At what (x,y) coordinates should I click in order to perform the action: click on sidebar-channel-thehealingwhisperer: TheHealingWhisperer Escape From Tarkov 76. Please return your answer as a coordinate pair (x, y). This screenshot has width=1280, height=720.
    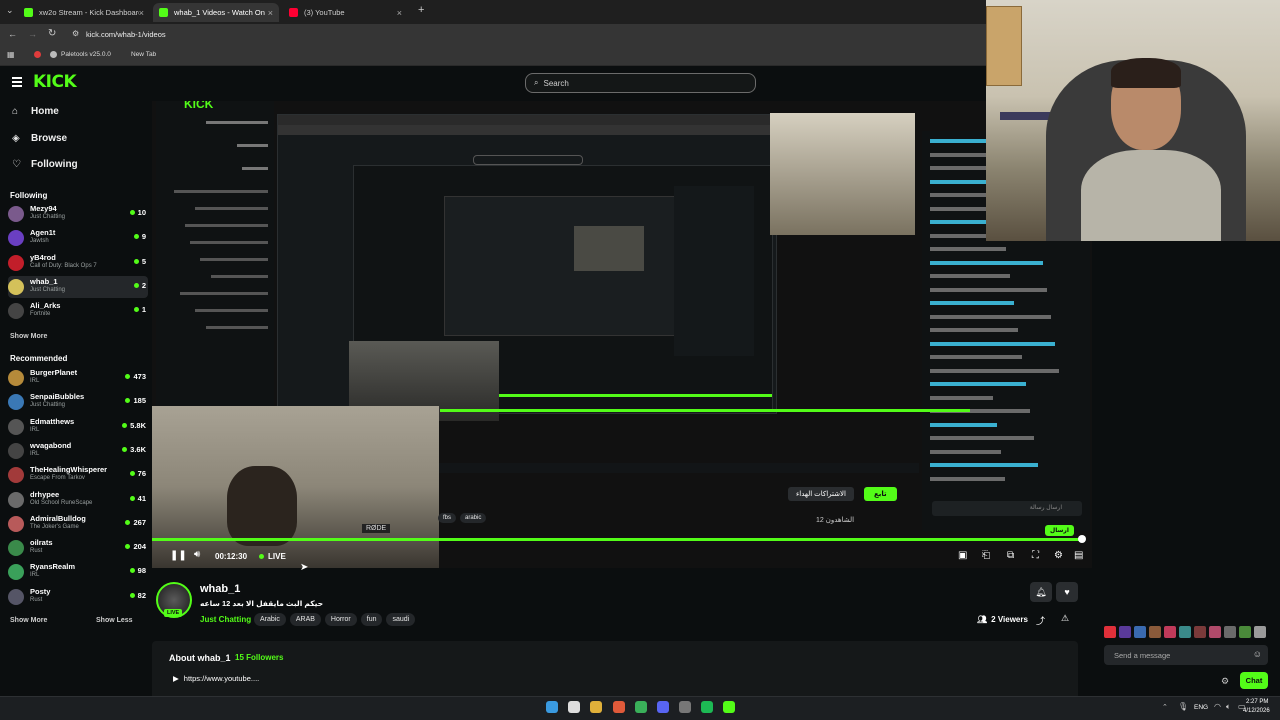
    Looking at the image, I should click on (78, 475).